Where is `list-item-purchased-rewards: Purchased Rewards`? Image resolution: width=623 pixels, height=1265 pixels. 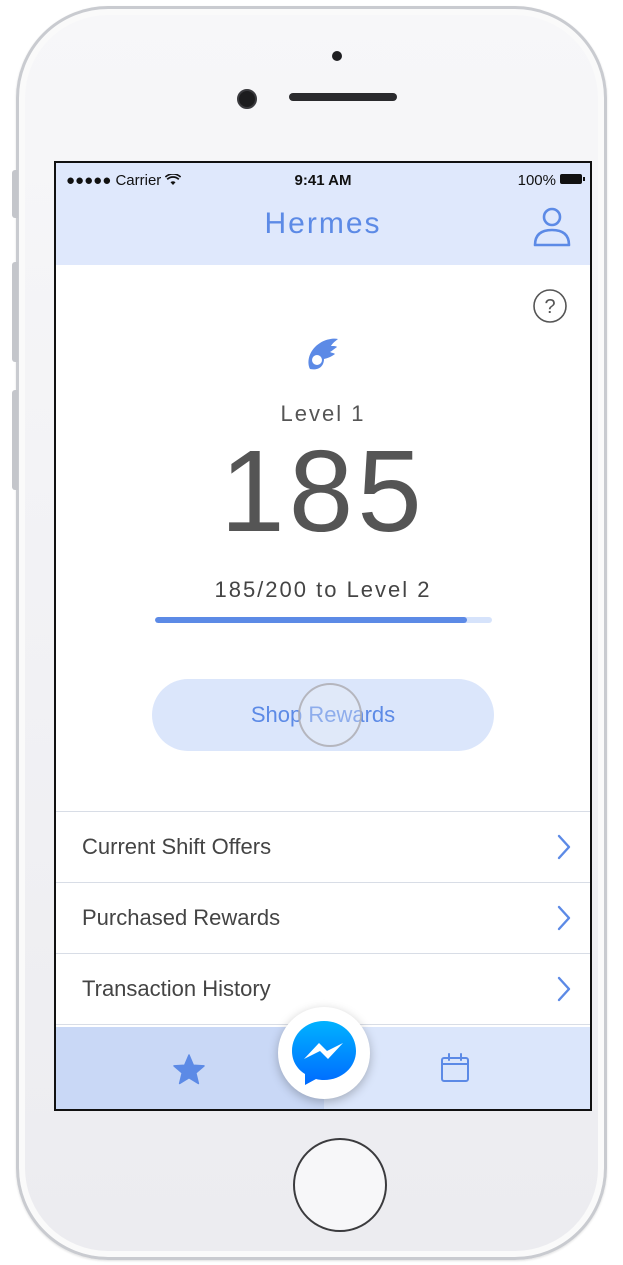
list-item-purchased-rewards: Purchased Rewards is located at coordinates (323, 918).